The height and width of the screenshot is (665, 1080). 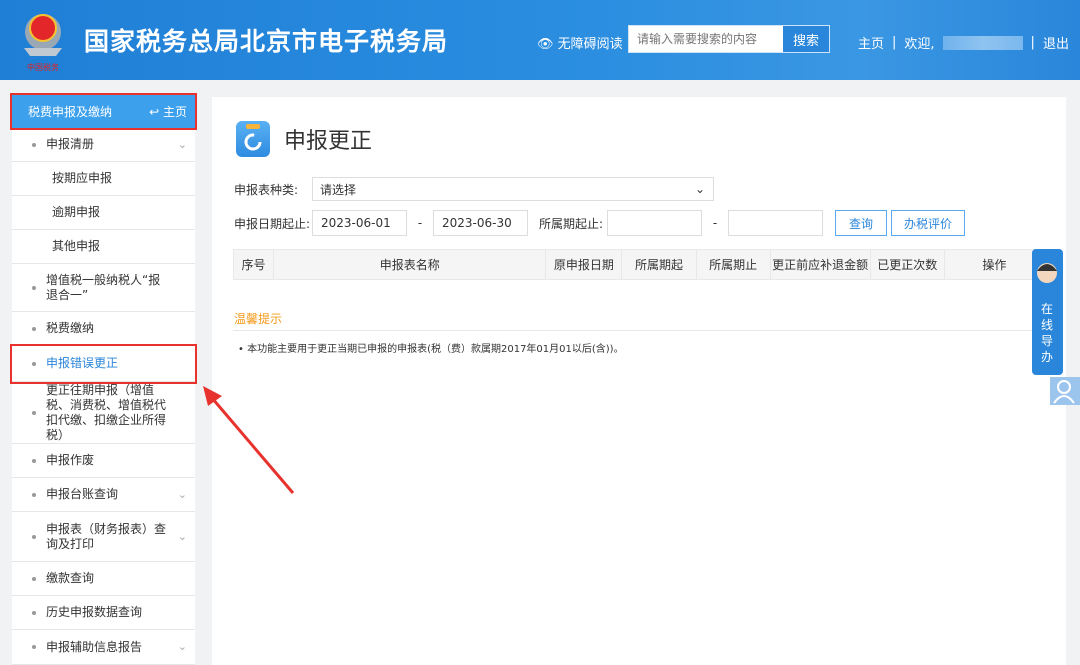 I want to click on welcome-text: 欢迎,, so click(x=919, y=44).